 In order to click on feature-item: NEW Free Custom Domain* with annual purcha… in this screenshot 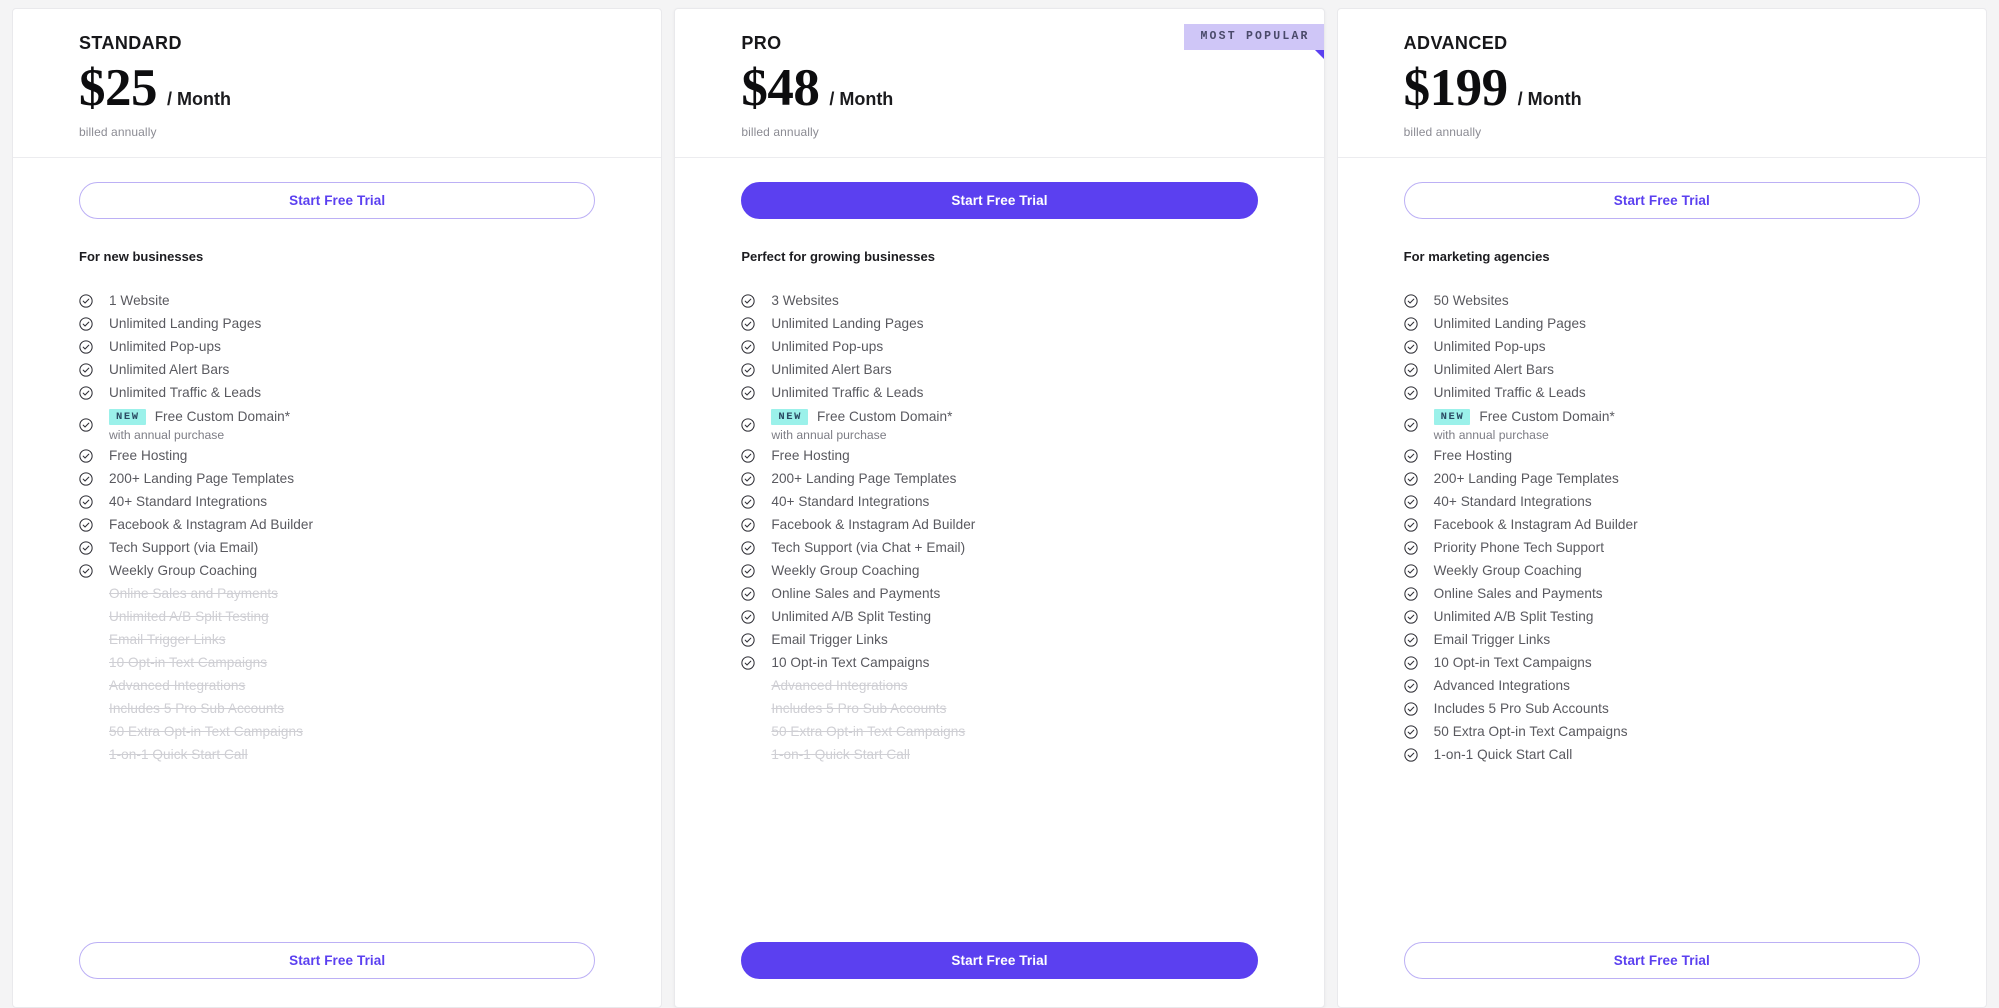, I will do `click(337, 425)`.